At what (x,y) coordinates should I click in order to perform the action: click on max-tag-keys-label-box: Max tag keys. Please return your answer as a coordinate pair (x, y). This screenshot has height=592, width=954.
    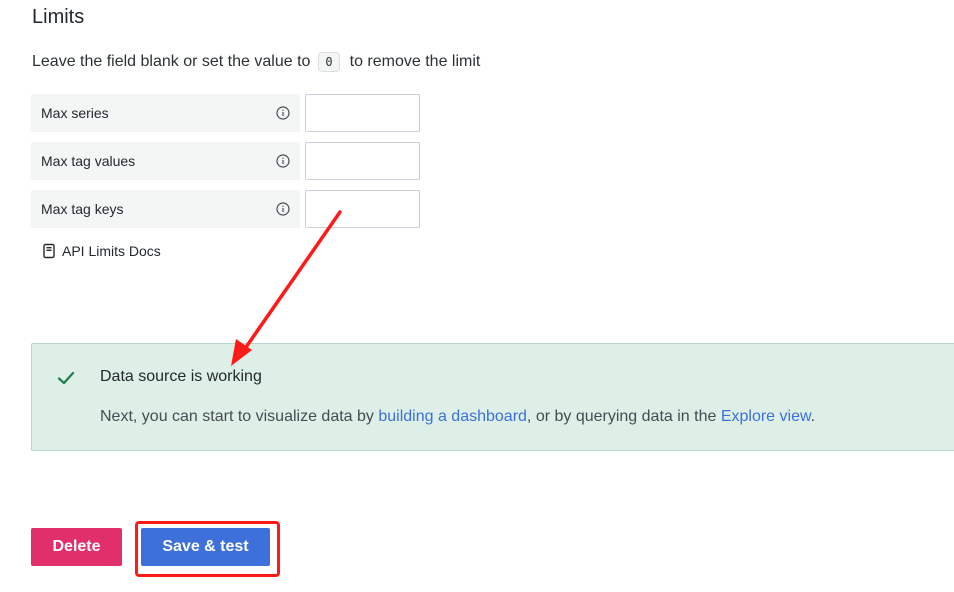
    Looking at the image, I should click on (165, 209).